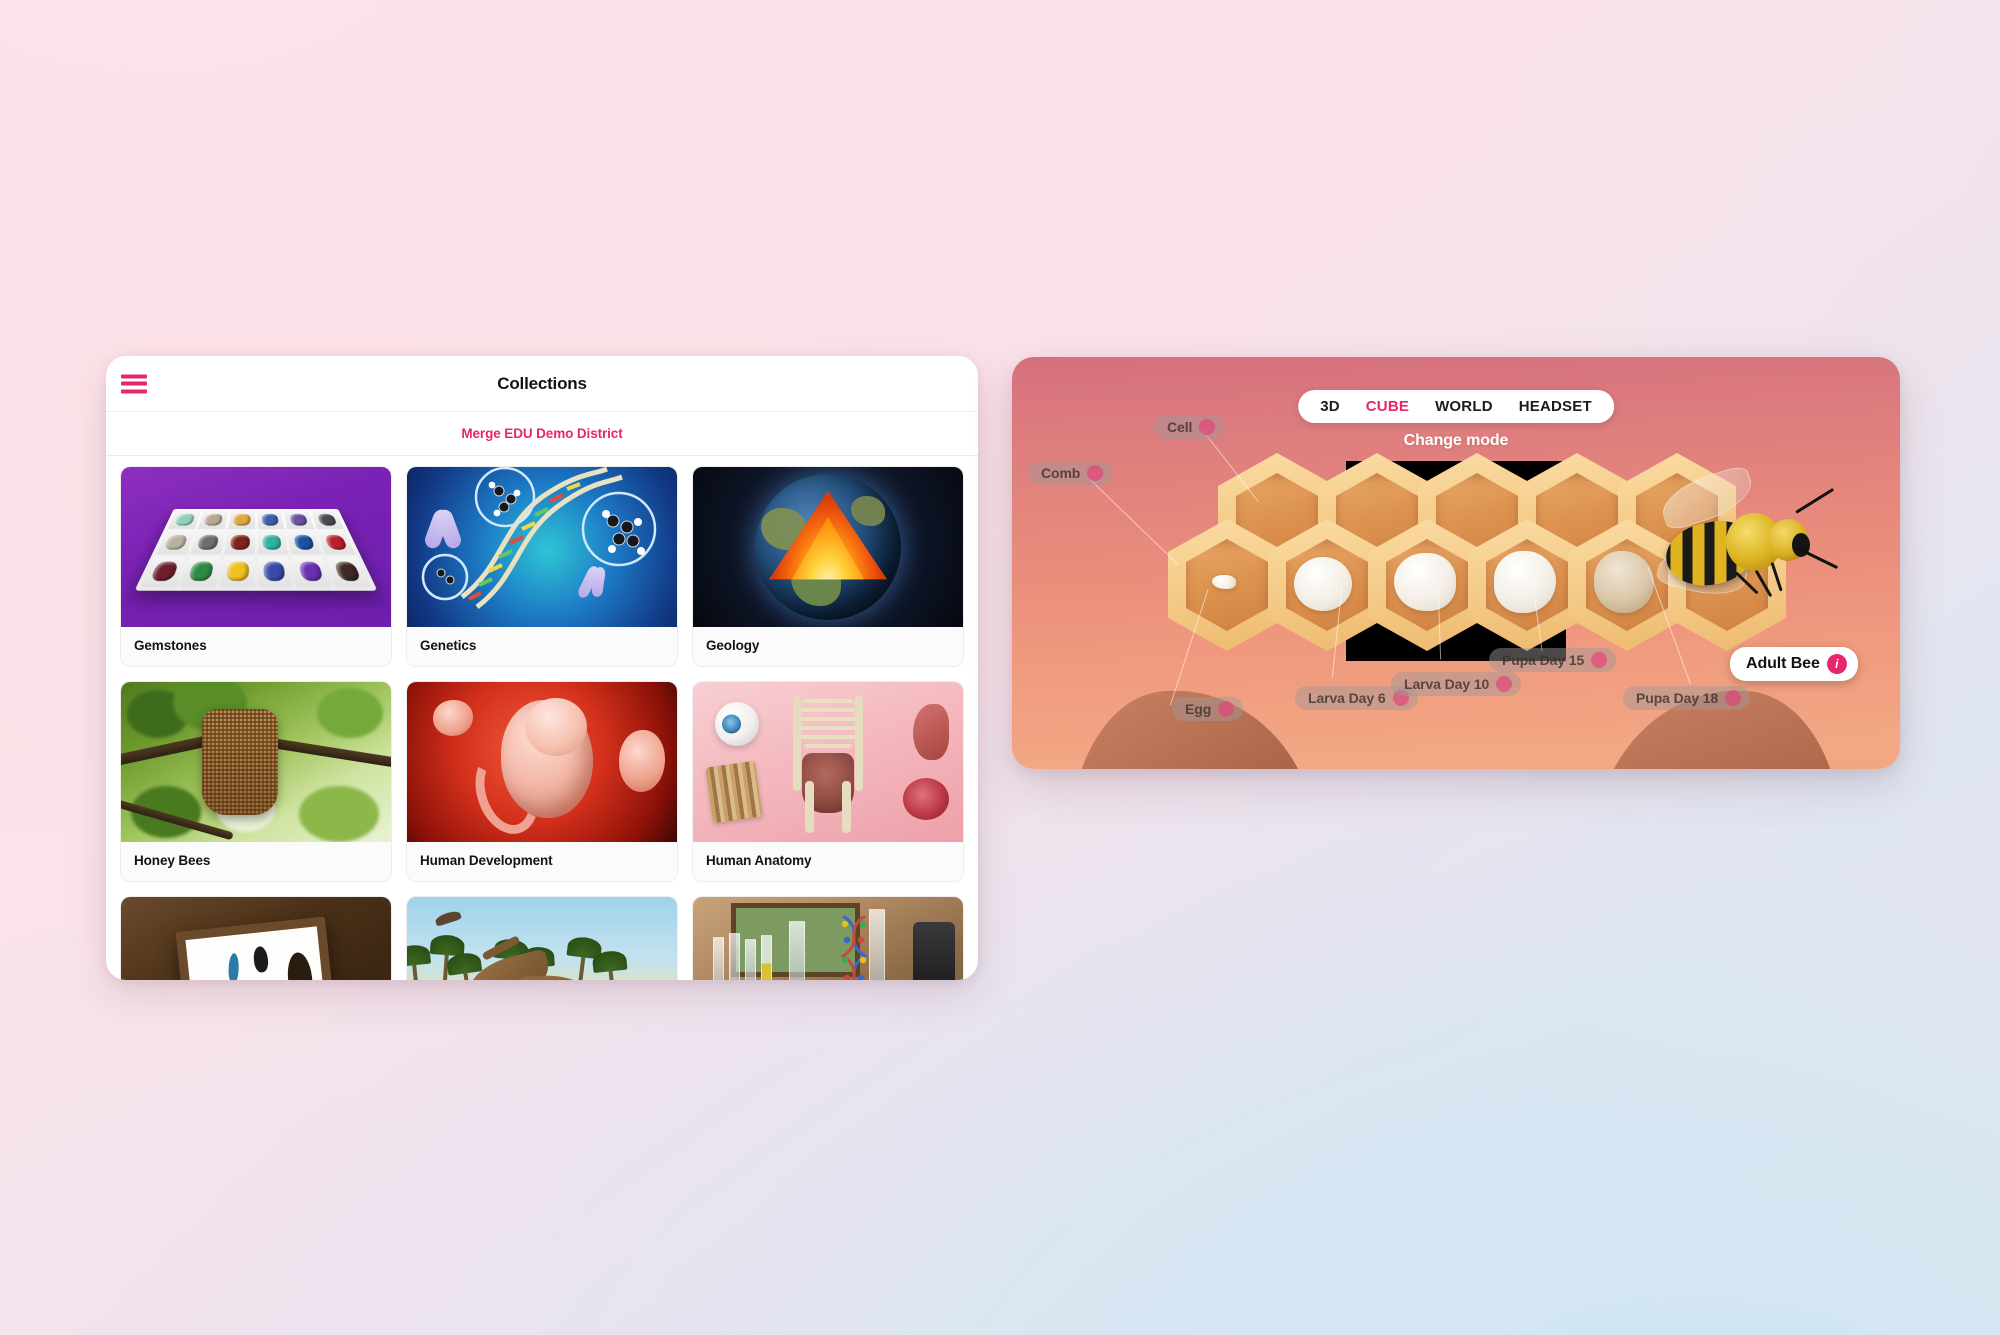 This screenshot has width=2000, height=1335. I want to click on insect-display-frame-image, so click(256, 938).